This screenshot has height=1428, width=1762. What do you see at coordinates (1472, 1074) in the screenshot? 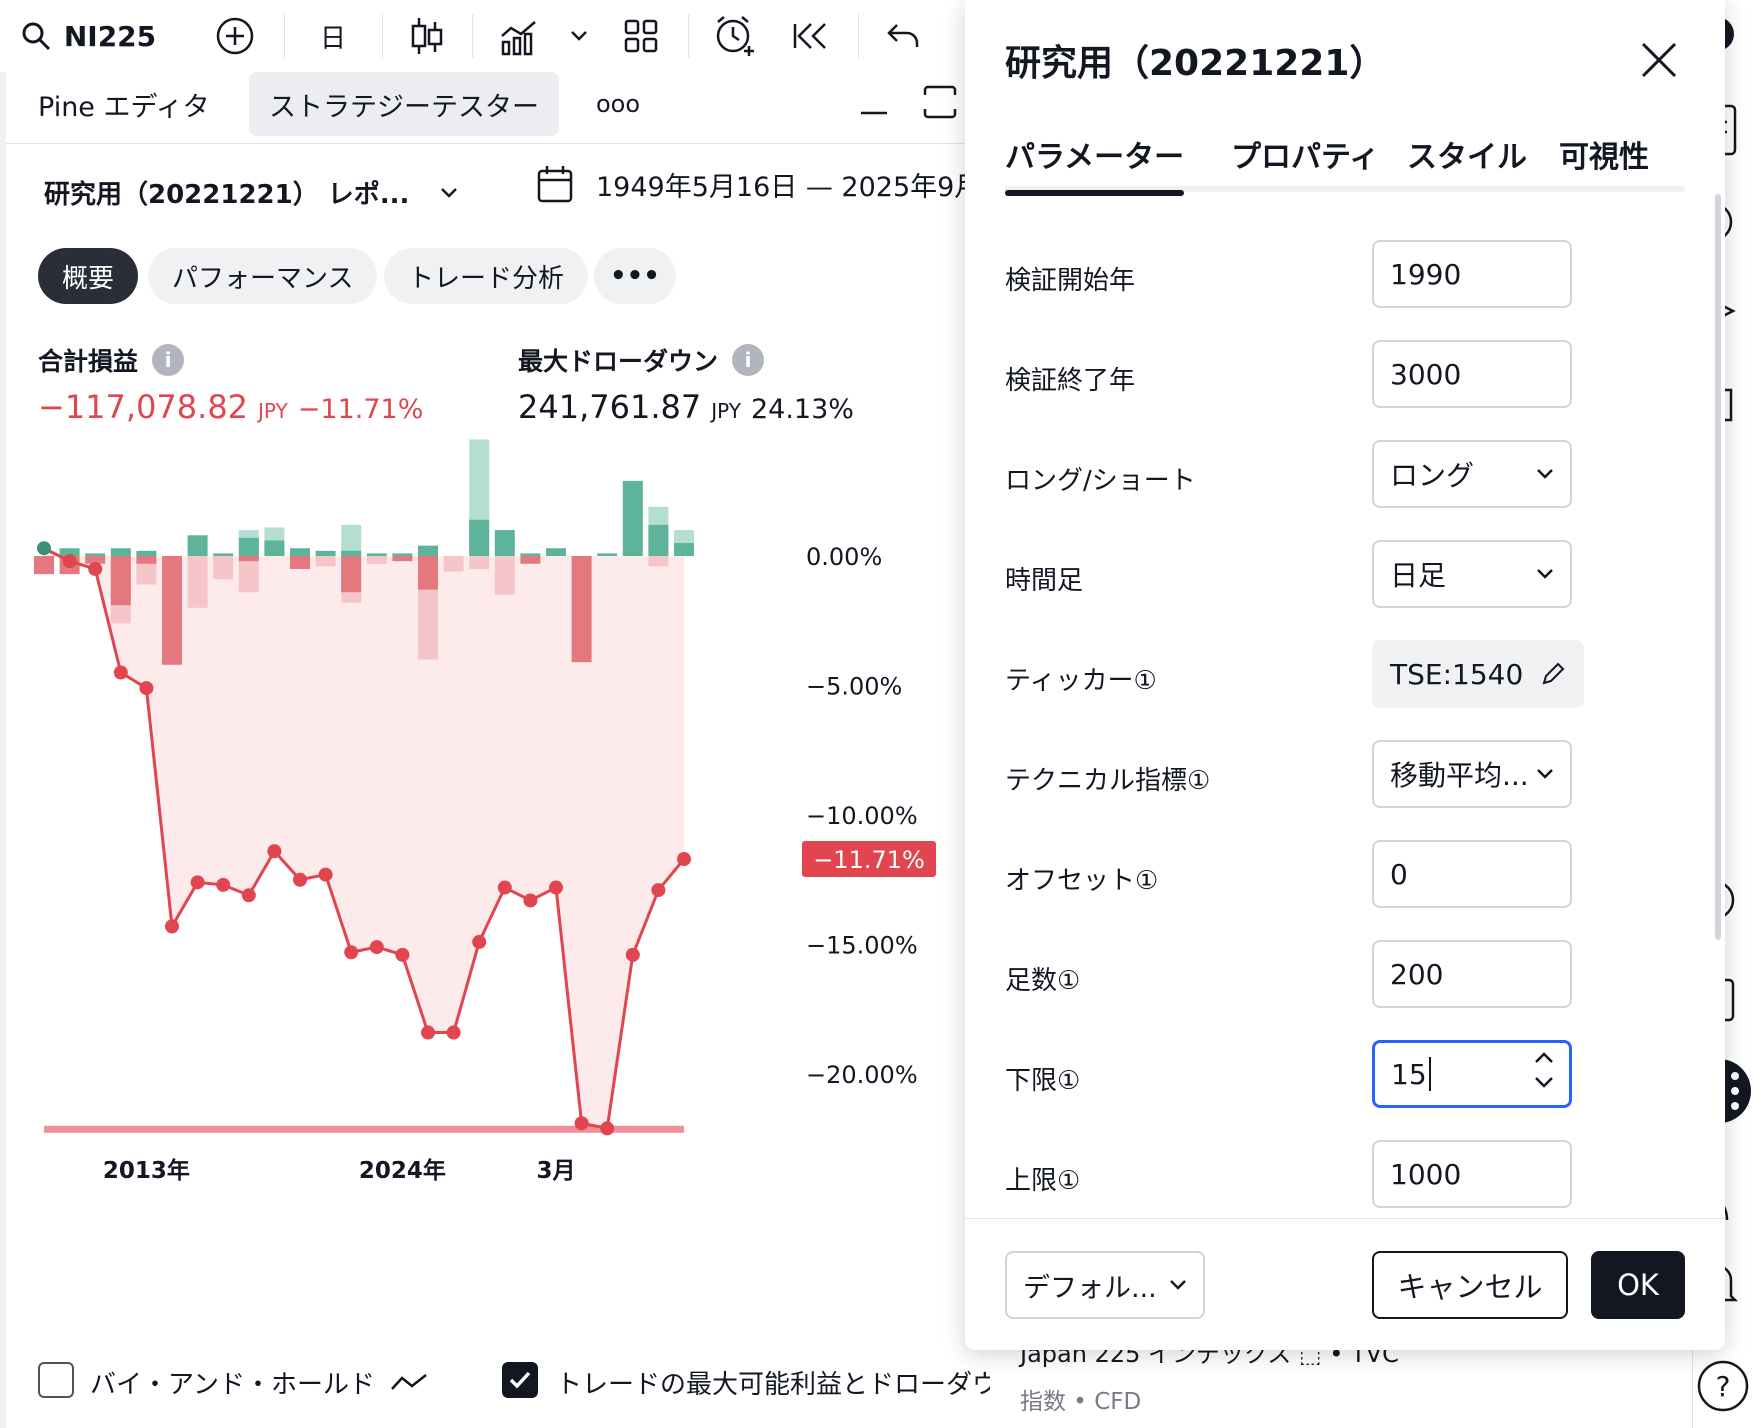
I see `param-input-lower: 15` at bounding box center [1472, 1074].